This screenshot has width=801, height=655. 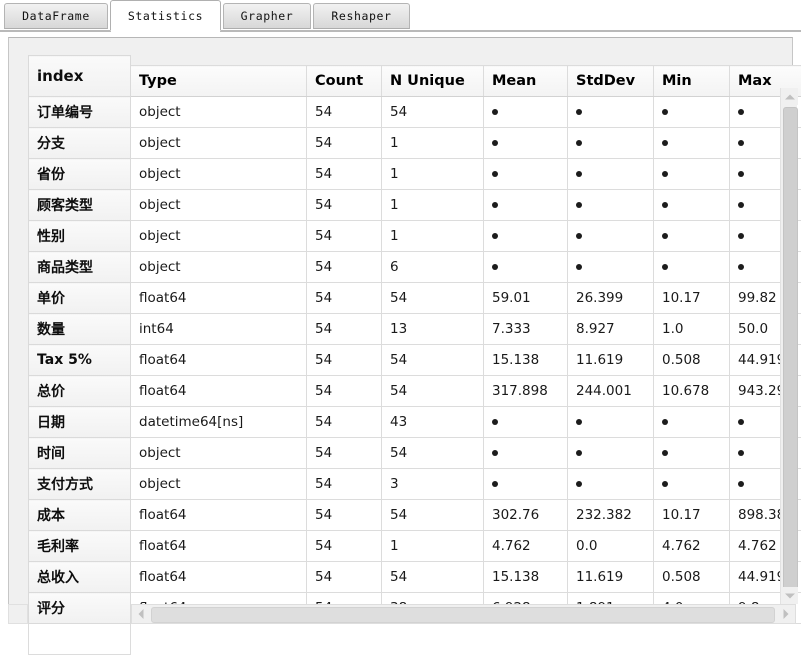 I want to click on column-header-stddev: StdDev, so click(x=611, y=81).